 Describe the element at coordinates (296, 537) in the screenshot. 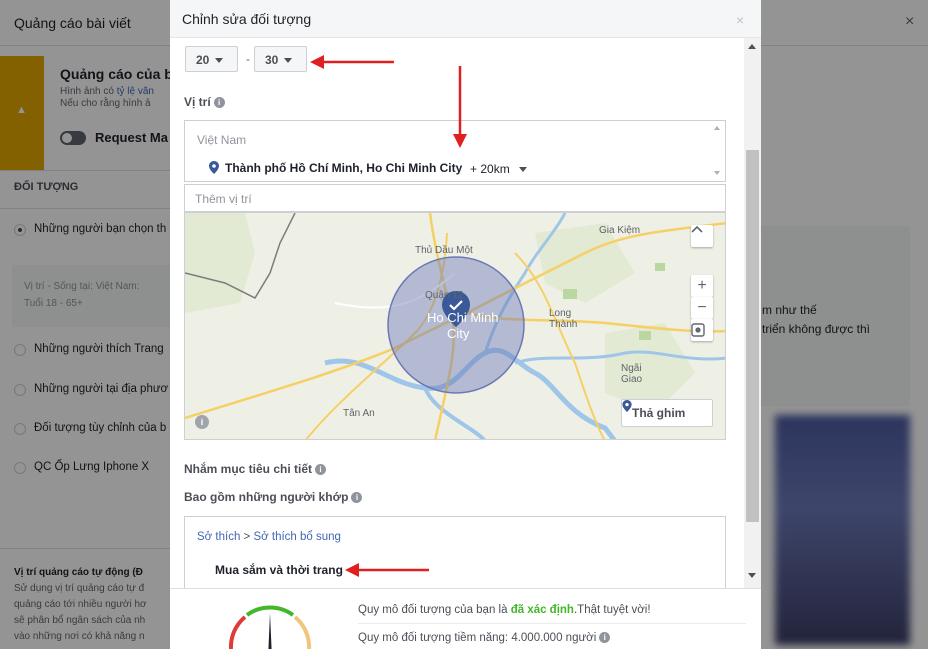

I see `interest-child-link: Sở thích bổ sung` at that location.